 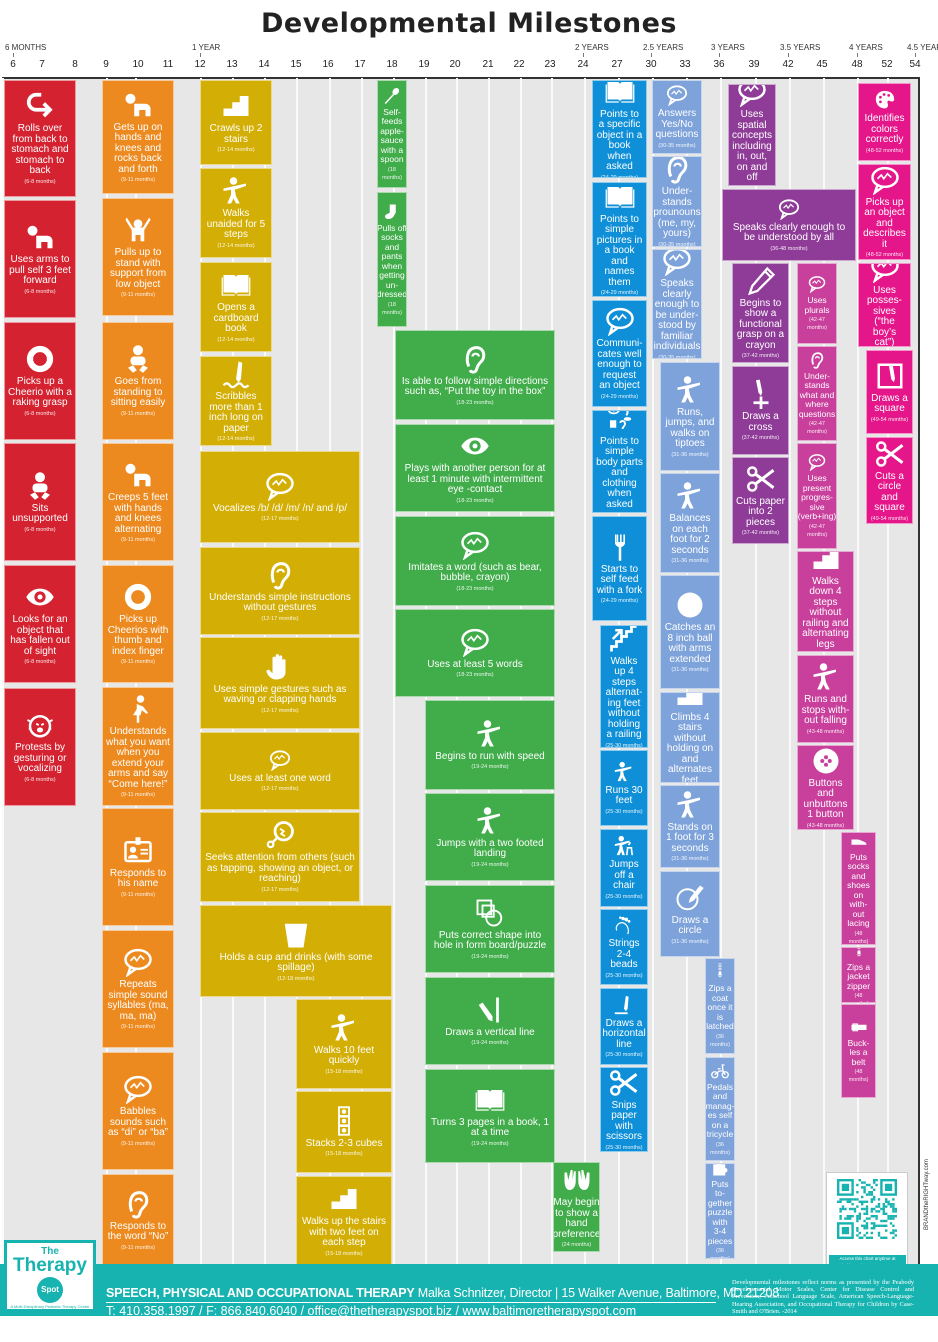 What do you see at coordinates (720, 972) in the screenshot?
I see `zipper-icon` at bounding box center [720, 972].